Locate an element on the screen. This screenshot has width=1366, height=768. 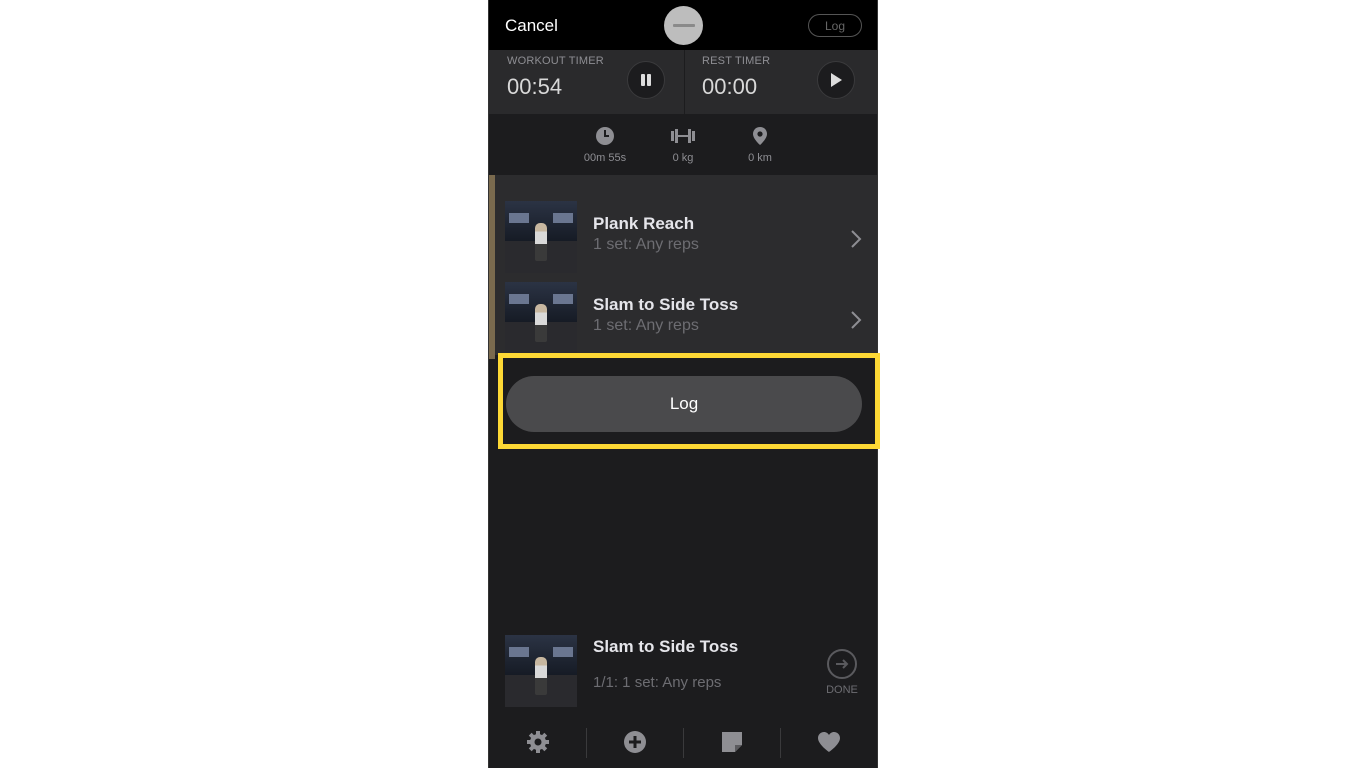
cancel-button: Cancel is located at coordinates (531, 26).